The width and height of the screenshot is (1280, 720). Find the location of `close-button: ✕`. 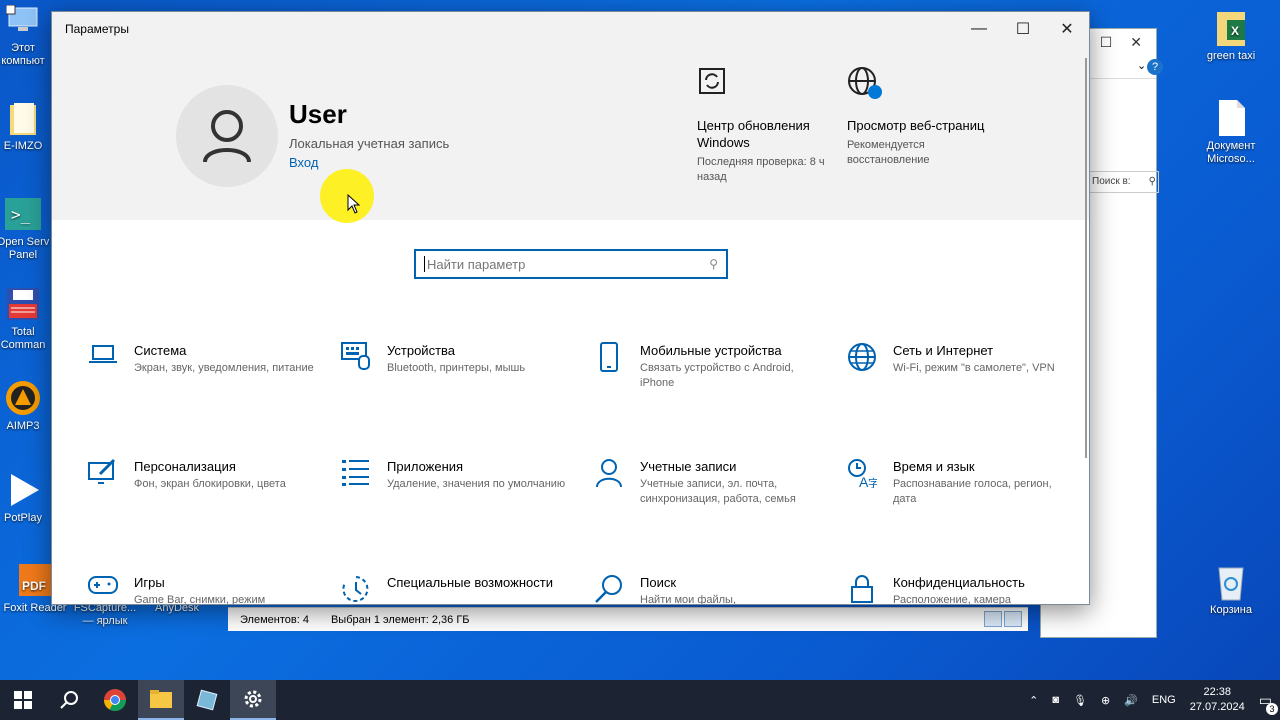

close-button: ✕ is located at coordinates (1067, 29).